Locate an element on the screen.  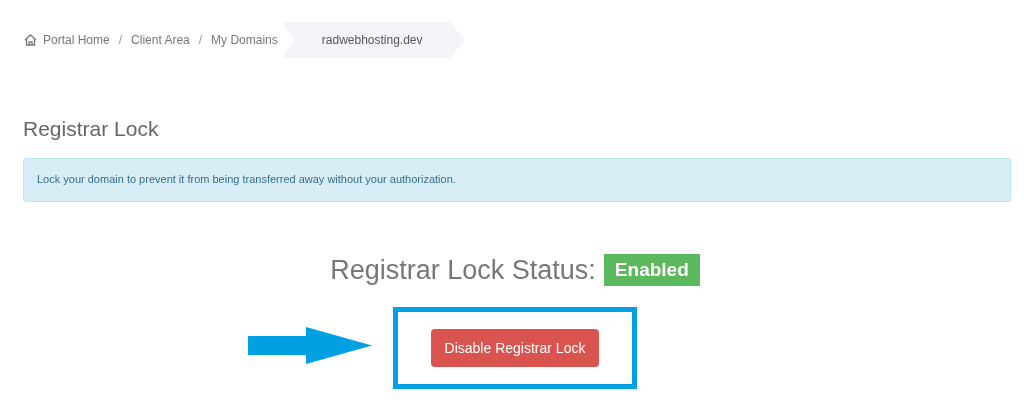
page-heading: Registrar Lock is located at coordinates (91, 129).